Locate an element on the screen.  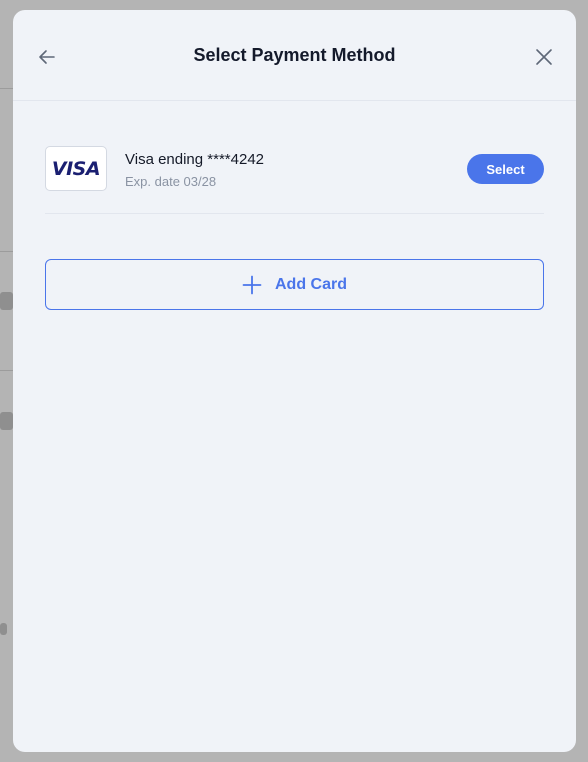
visa-logo-text: VISA is located at coordinates (76, 168).